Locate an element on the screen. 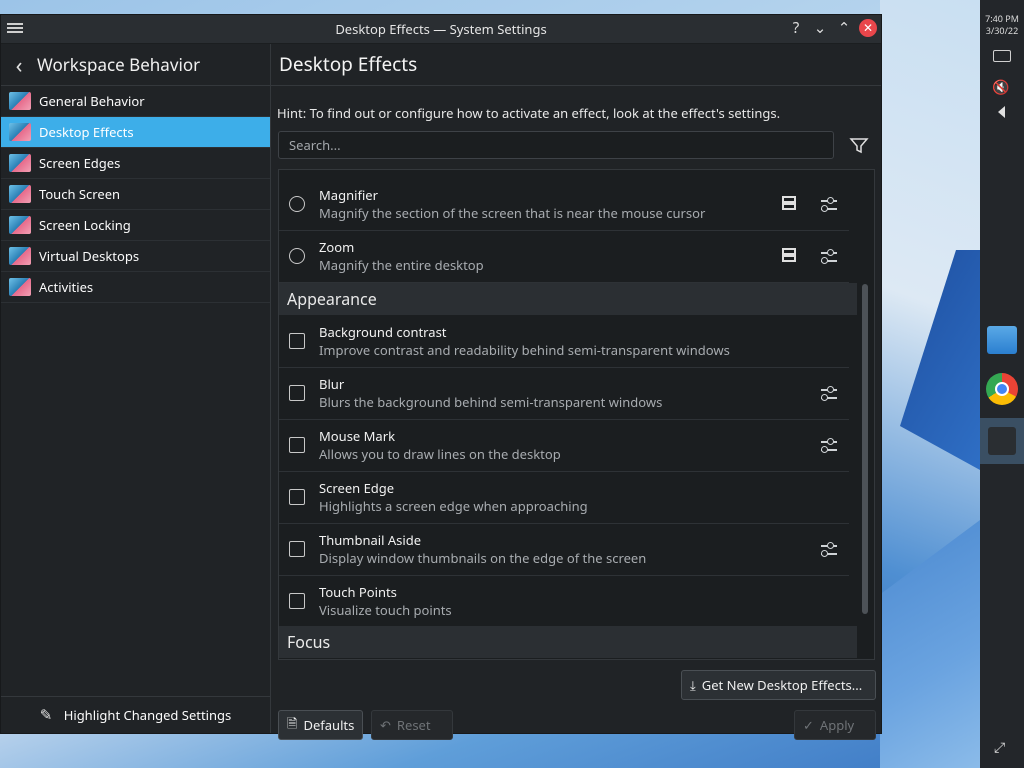 The image size is (1024, 768). window-title: Desktop Effects — System Settings is located at coordinates (441, 29).